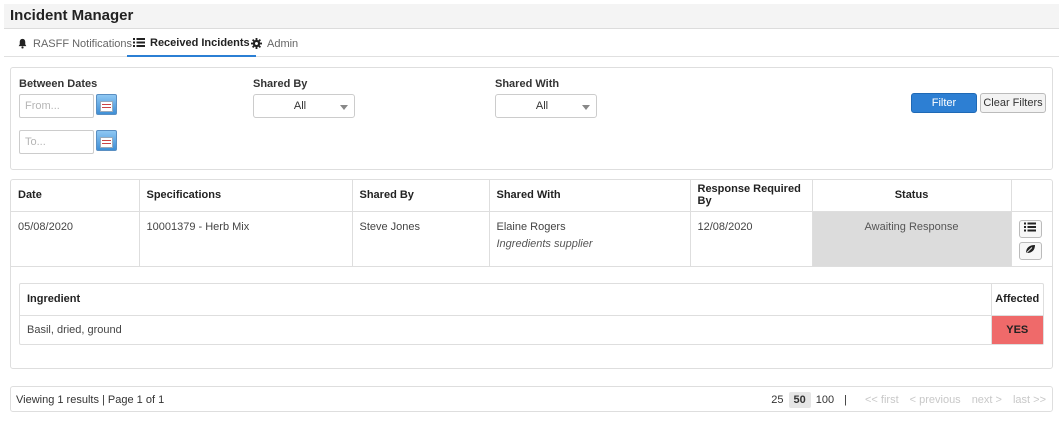  What do you see at coordinates (542, 106) in the screenshot?
I see `shared-with-value: All` at bounding box center [542, 106].